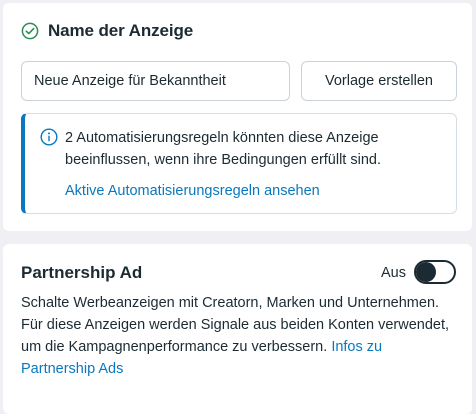 The width and height of the screenshot is (476, 414). Describe the element at coordinates (192, 191) in the screenshot. I see `view-automation-rules-link: Aktive Automatisierungsregeln ansehen` at that location.